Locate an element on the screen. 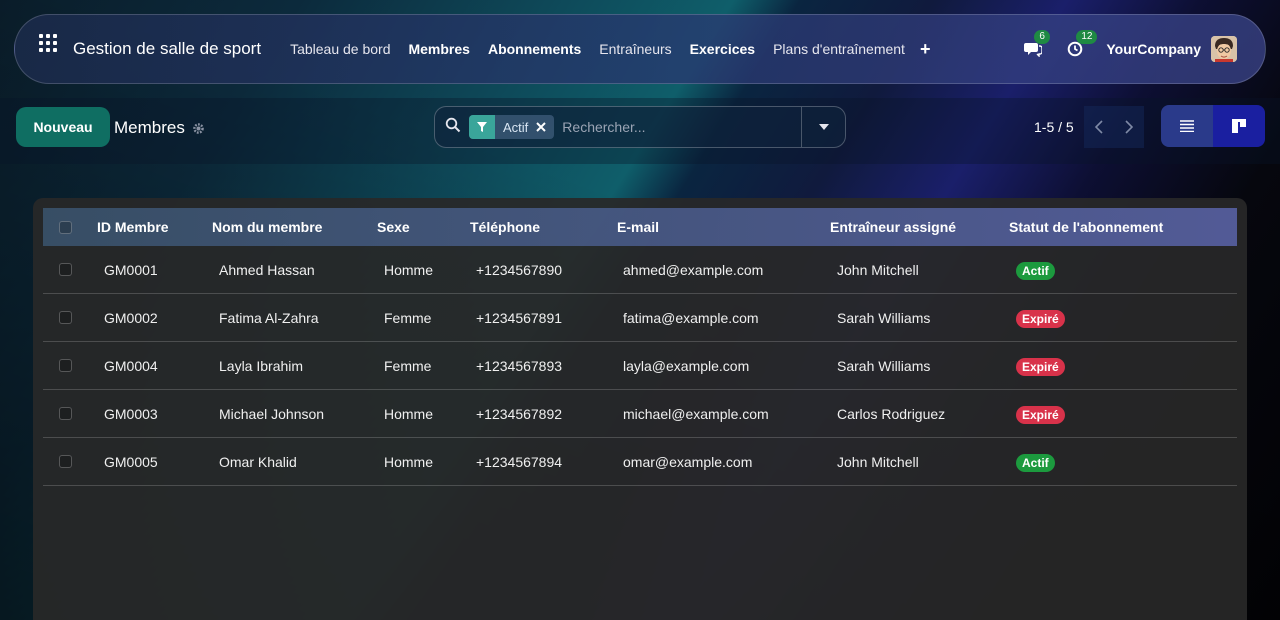  cell-member-id: GM0004 is located at coordinates (131, 365).